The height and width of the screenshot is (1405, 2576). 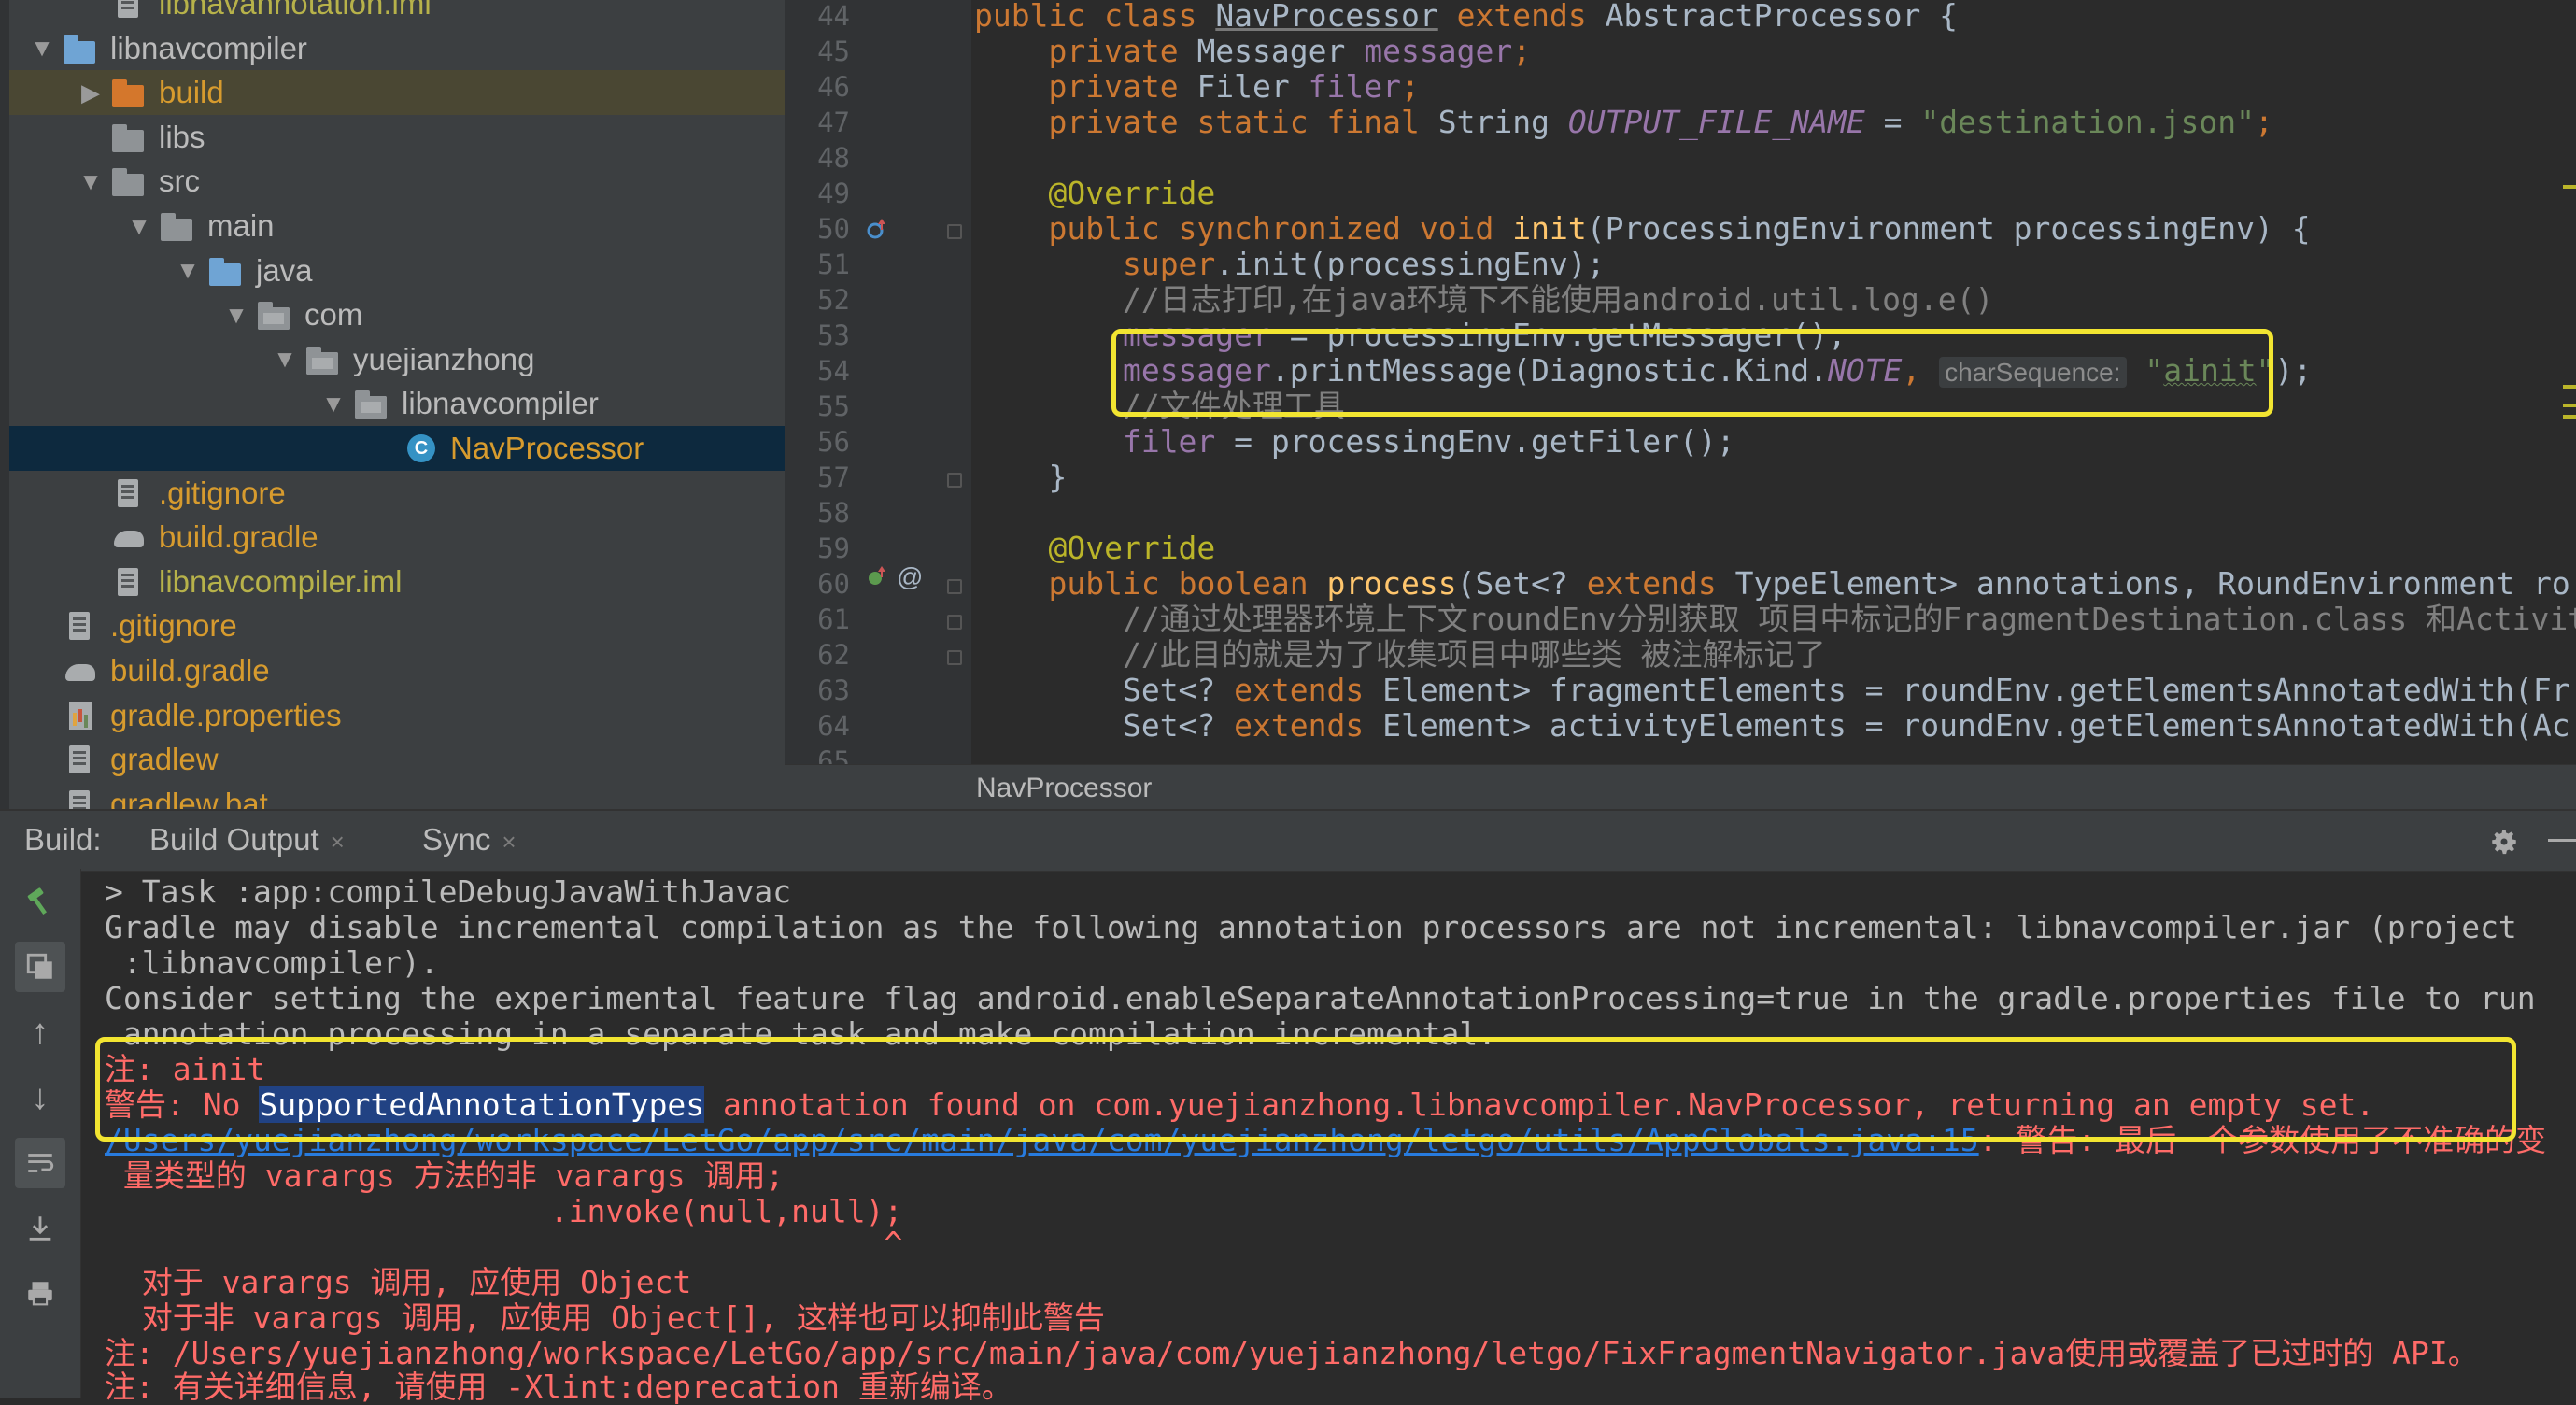 I want to click on toggle-view-icon, so click(x=40, y=967).